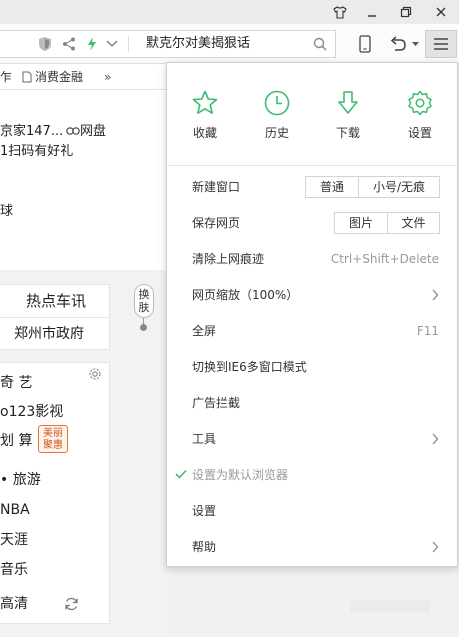 This screenshot has height=637, width=459. Describe the element at coordinates (55, 493) in the screenshot. I see `site-list-box: 奇 艺 o123影视 划 算 美丽聚惠 • 旅游 NBA 天涯 音乐 高清` at that location.